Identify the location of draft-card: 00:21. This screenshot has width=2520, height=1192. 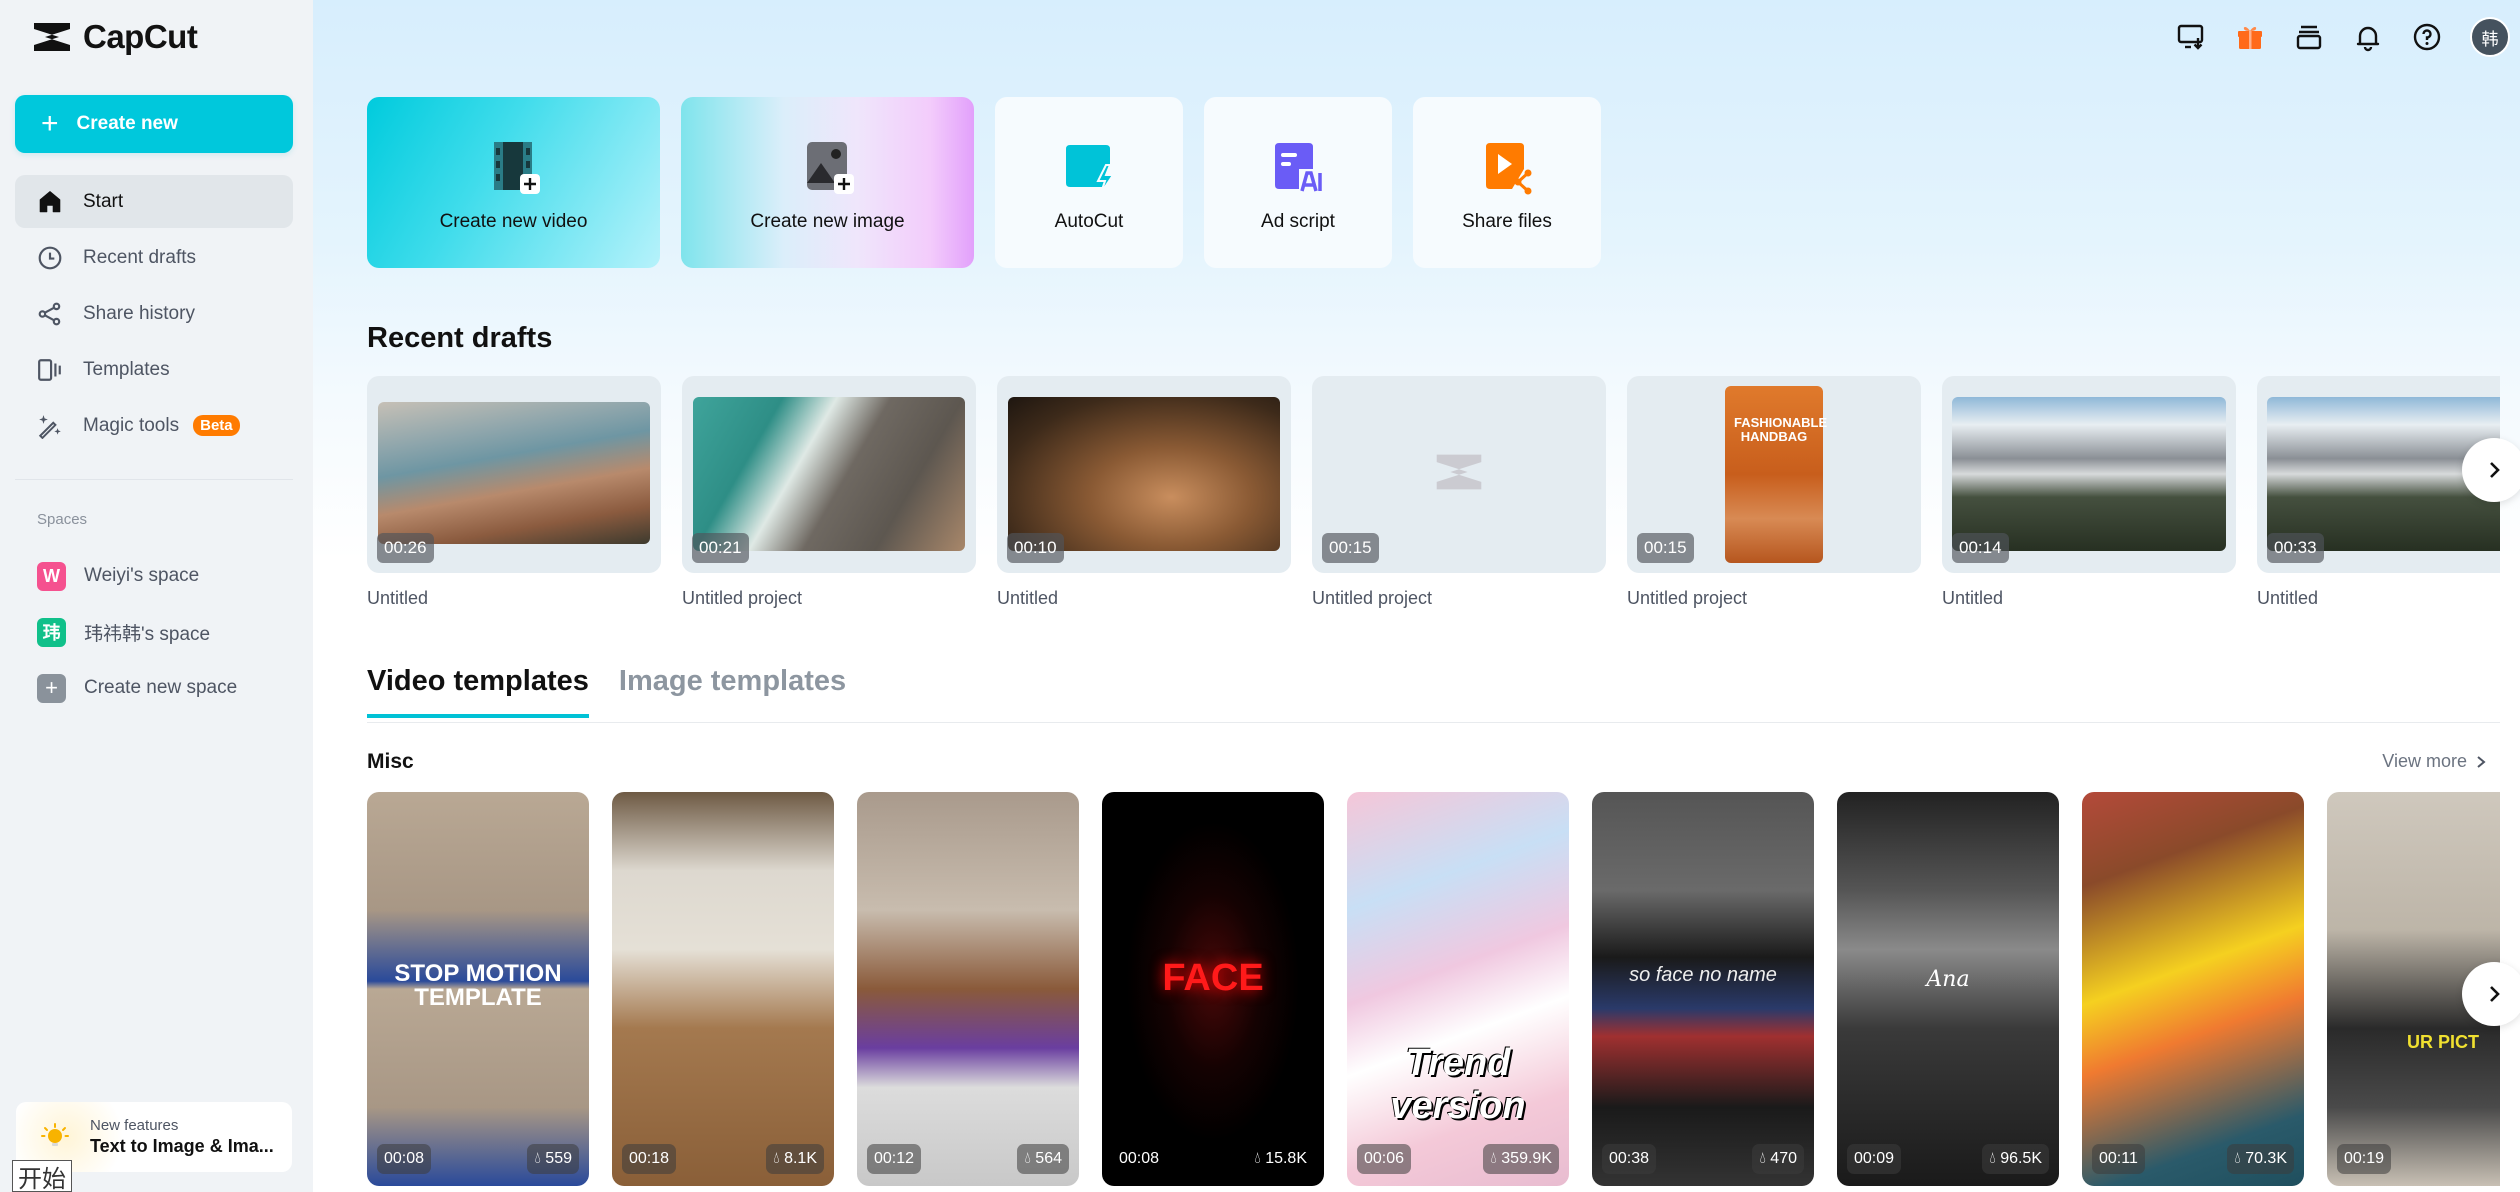
(829, 474).